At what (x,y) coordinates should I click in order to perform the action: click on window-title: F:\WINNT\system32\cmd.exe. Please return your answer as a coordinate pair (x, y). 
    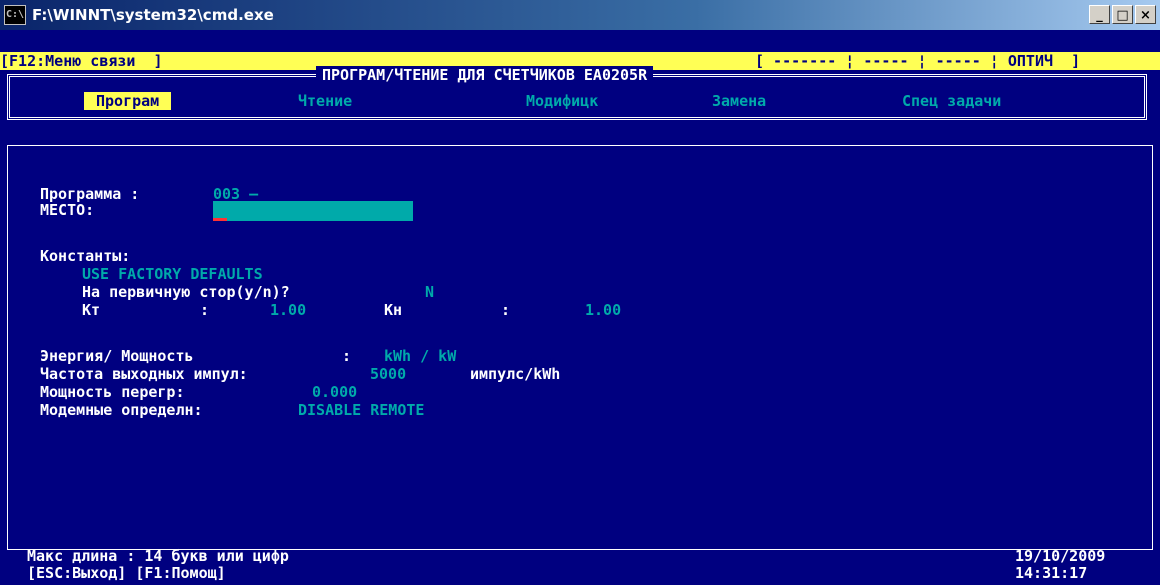
    Looking at the image, I should click on (153, 15).